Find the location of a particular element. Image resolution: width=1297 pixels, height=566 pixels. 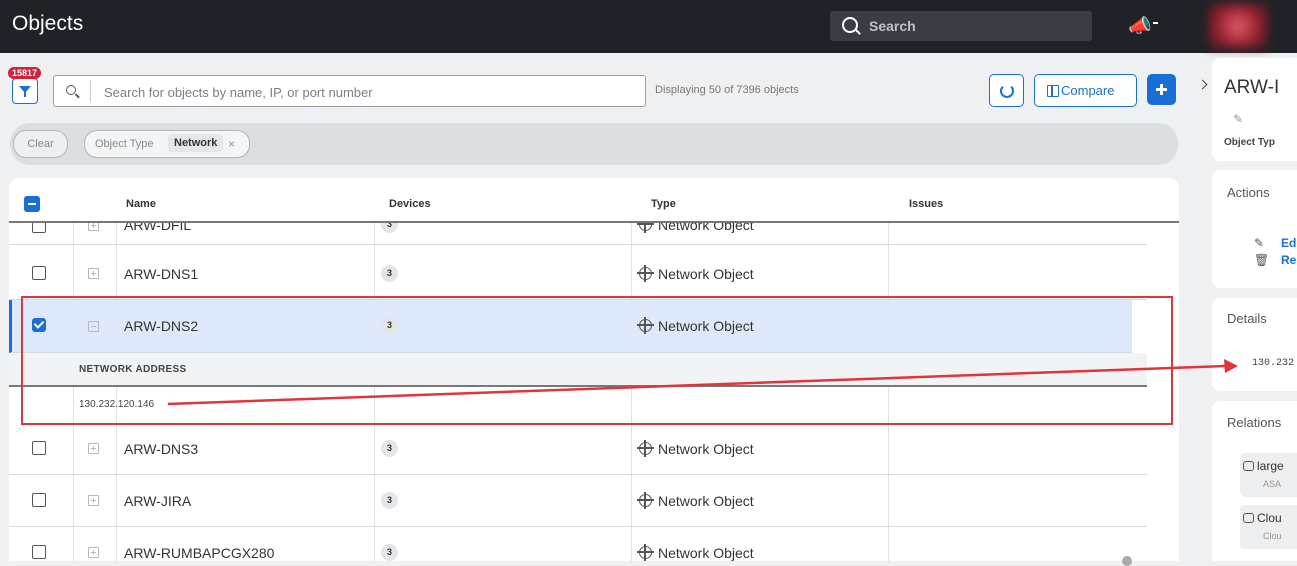

details-network-address: 130.232 is located at coordinates (1273, 363).